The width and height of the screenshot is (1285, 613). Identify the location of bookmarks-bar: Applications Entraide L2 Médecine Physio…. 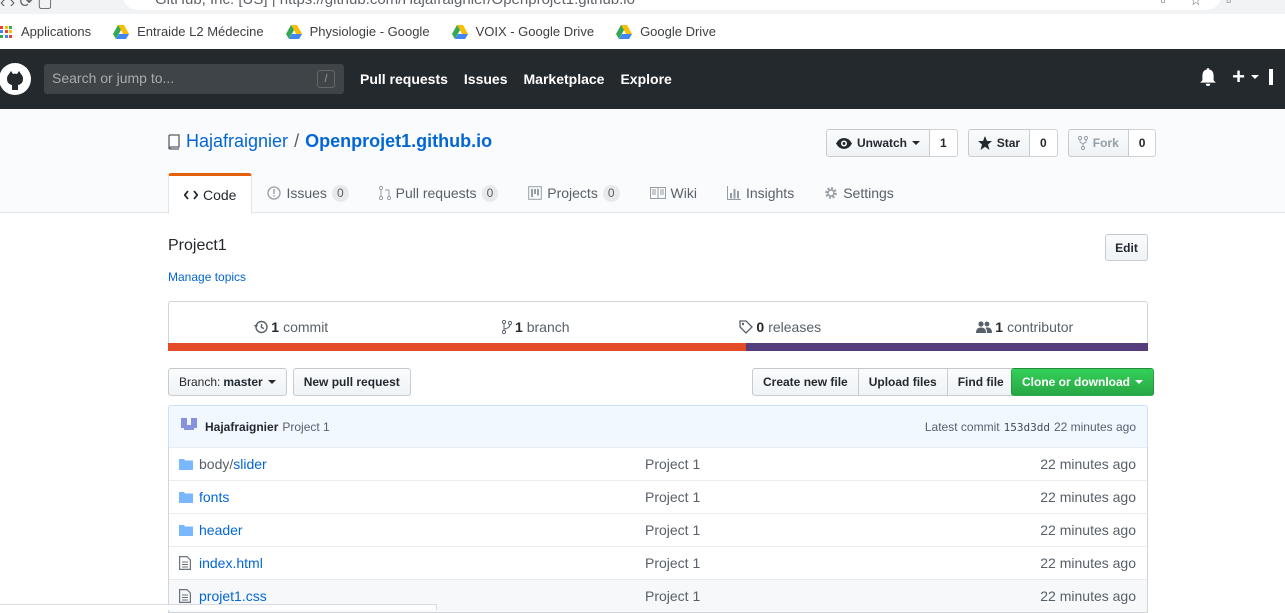
(642, 31).